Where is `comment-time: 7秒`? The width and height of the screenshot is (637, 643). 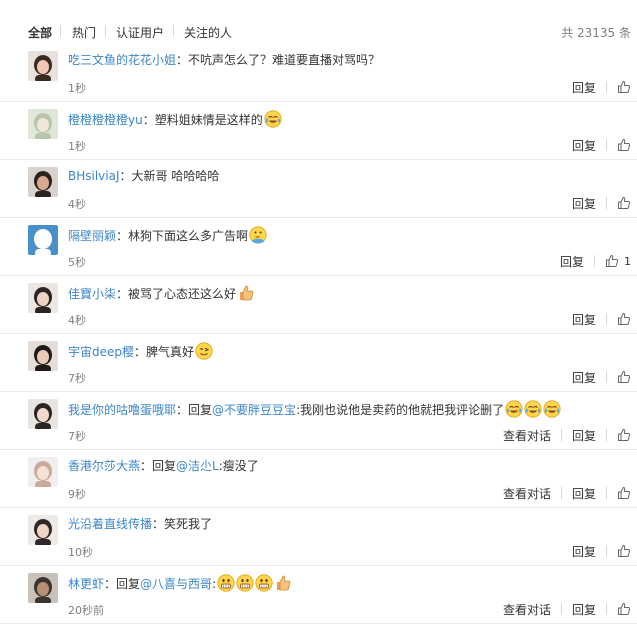 comment-time: 7秒 is located at coordinates (77, 378).